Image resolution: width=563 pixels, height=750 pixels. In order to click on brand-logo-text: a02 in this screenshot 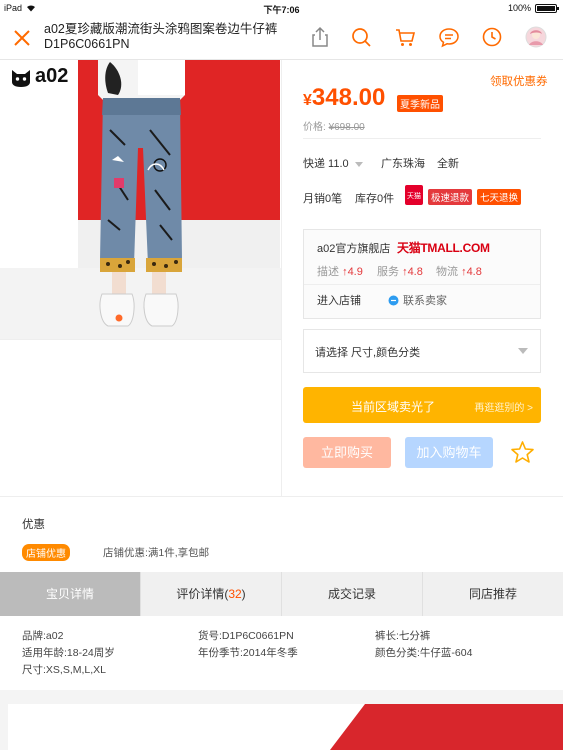, I will do `click(52, 76)`.